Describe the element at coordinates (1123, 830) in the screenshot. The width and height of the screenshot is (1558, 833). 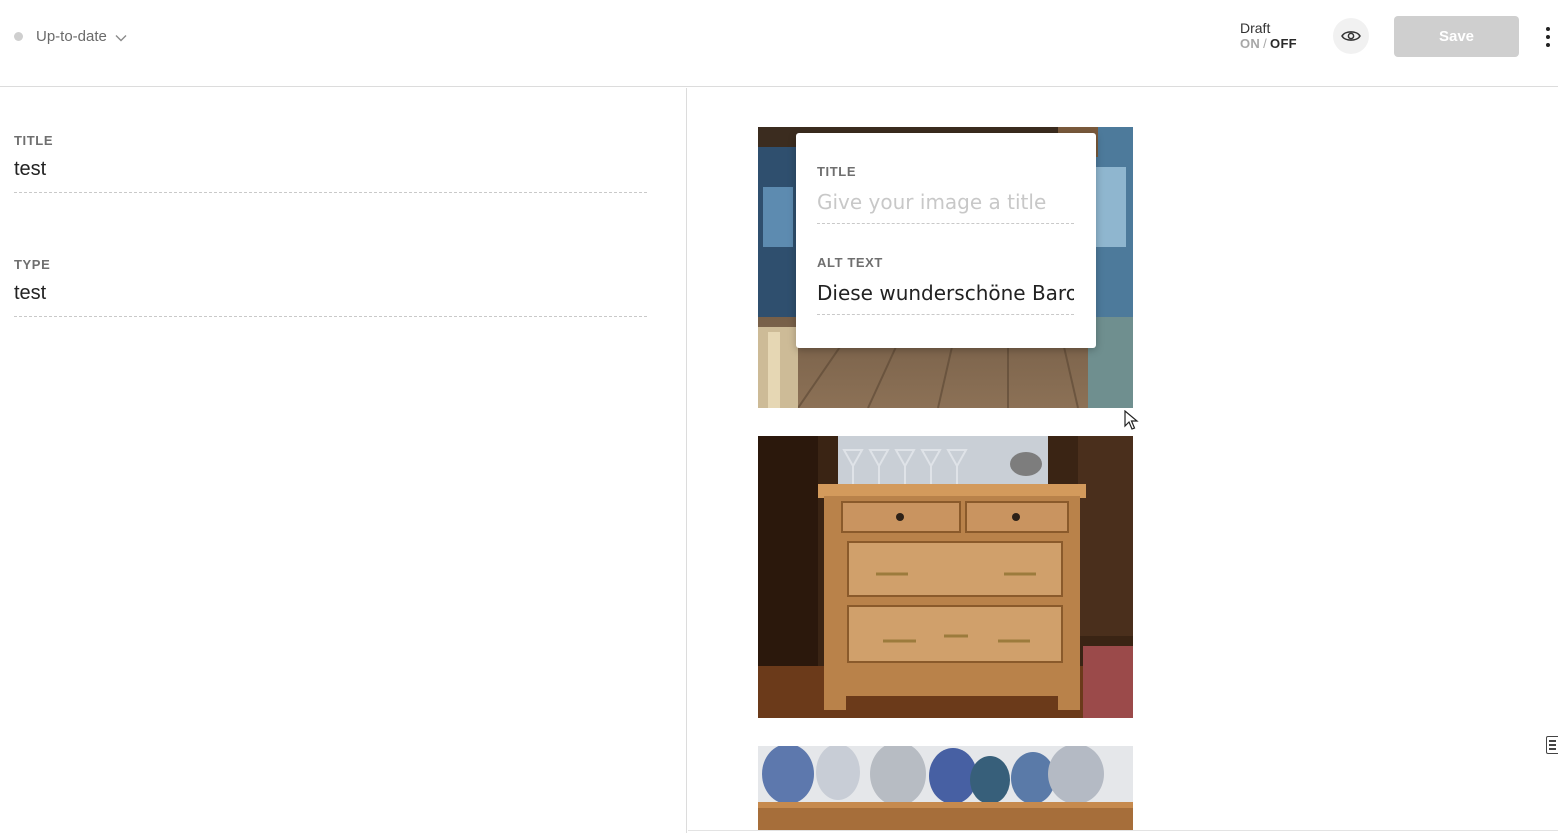
I see `divider` at that location.